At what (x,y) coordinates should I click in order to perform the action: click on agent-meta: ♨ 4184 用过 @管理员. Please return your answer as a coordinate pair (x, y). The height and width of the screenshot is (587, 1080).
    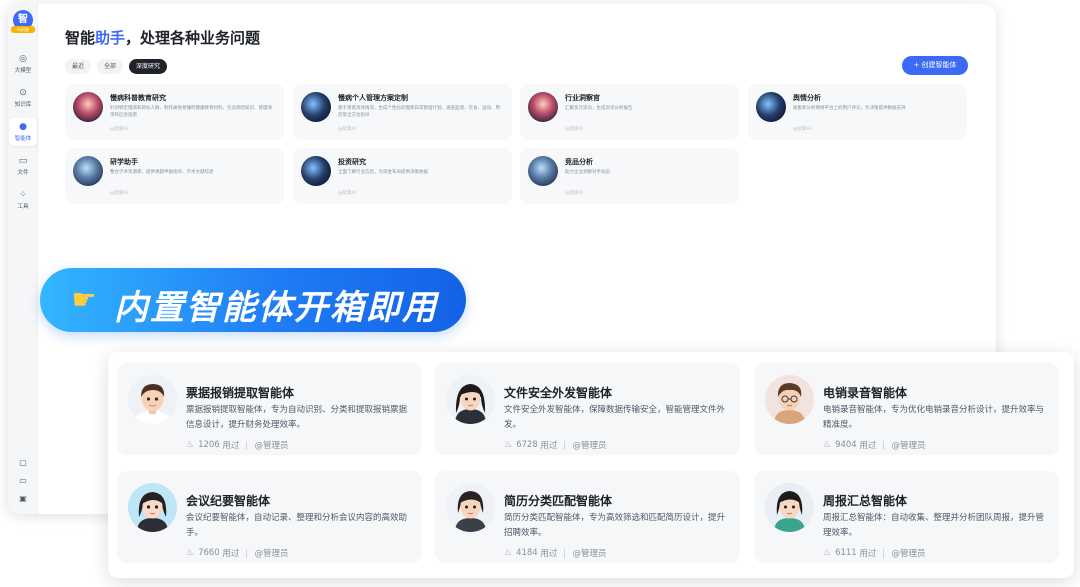
    Looking at the image, I should click on (555, 553).